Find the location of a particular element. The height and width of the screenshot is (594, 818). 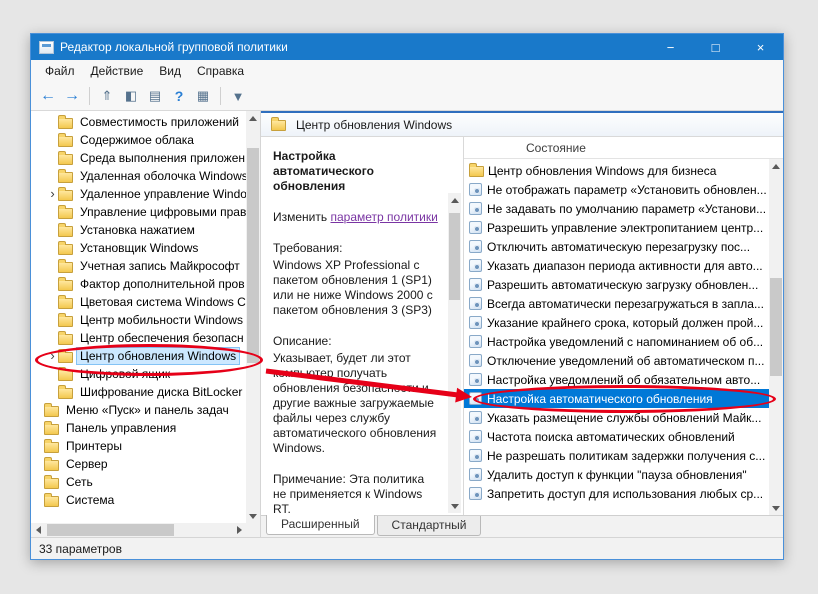

menu-view: Вид is located at coordinates (170, 71).